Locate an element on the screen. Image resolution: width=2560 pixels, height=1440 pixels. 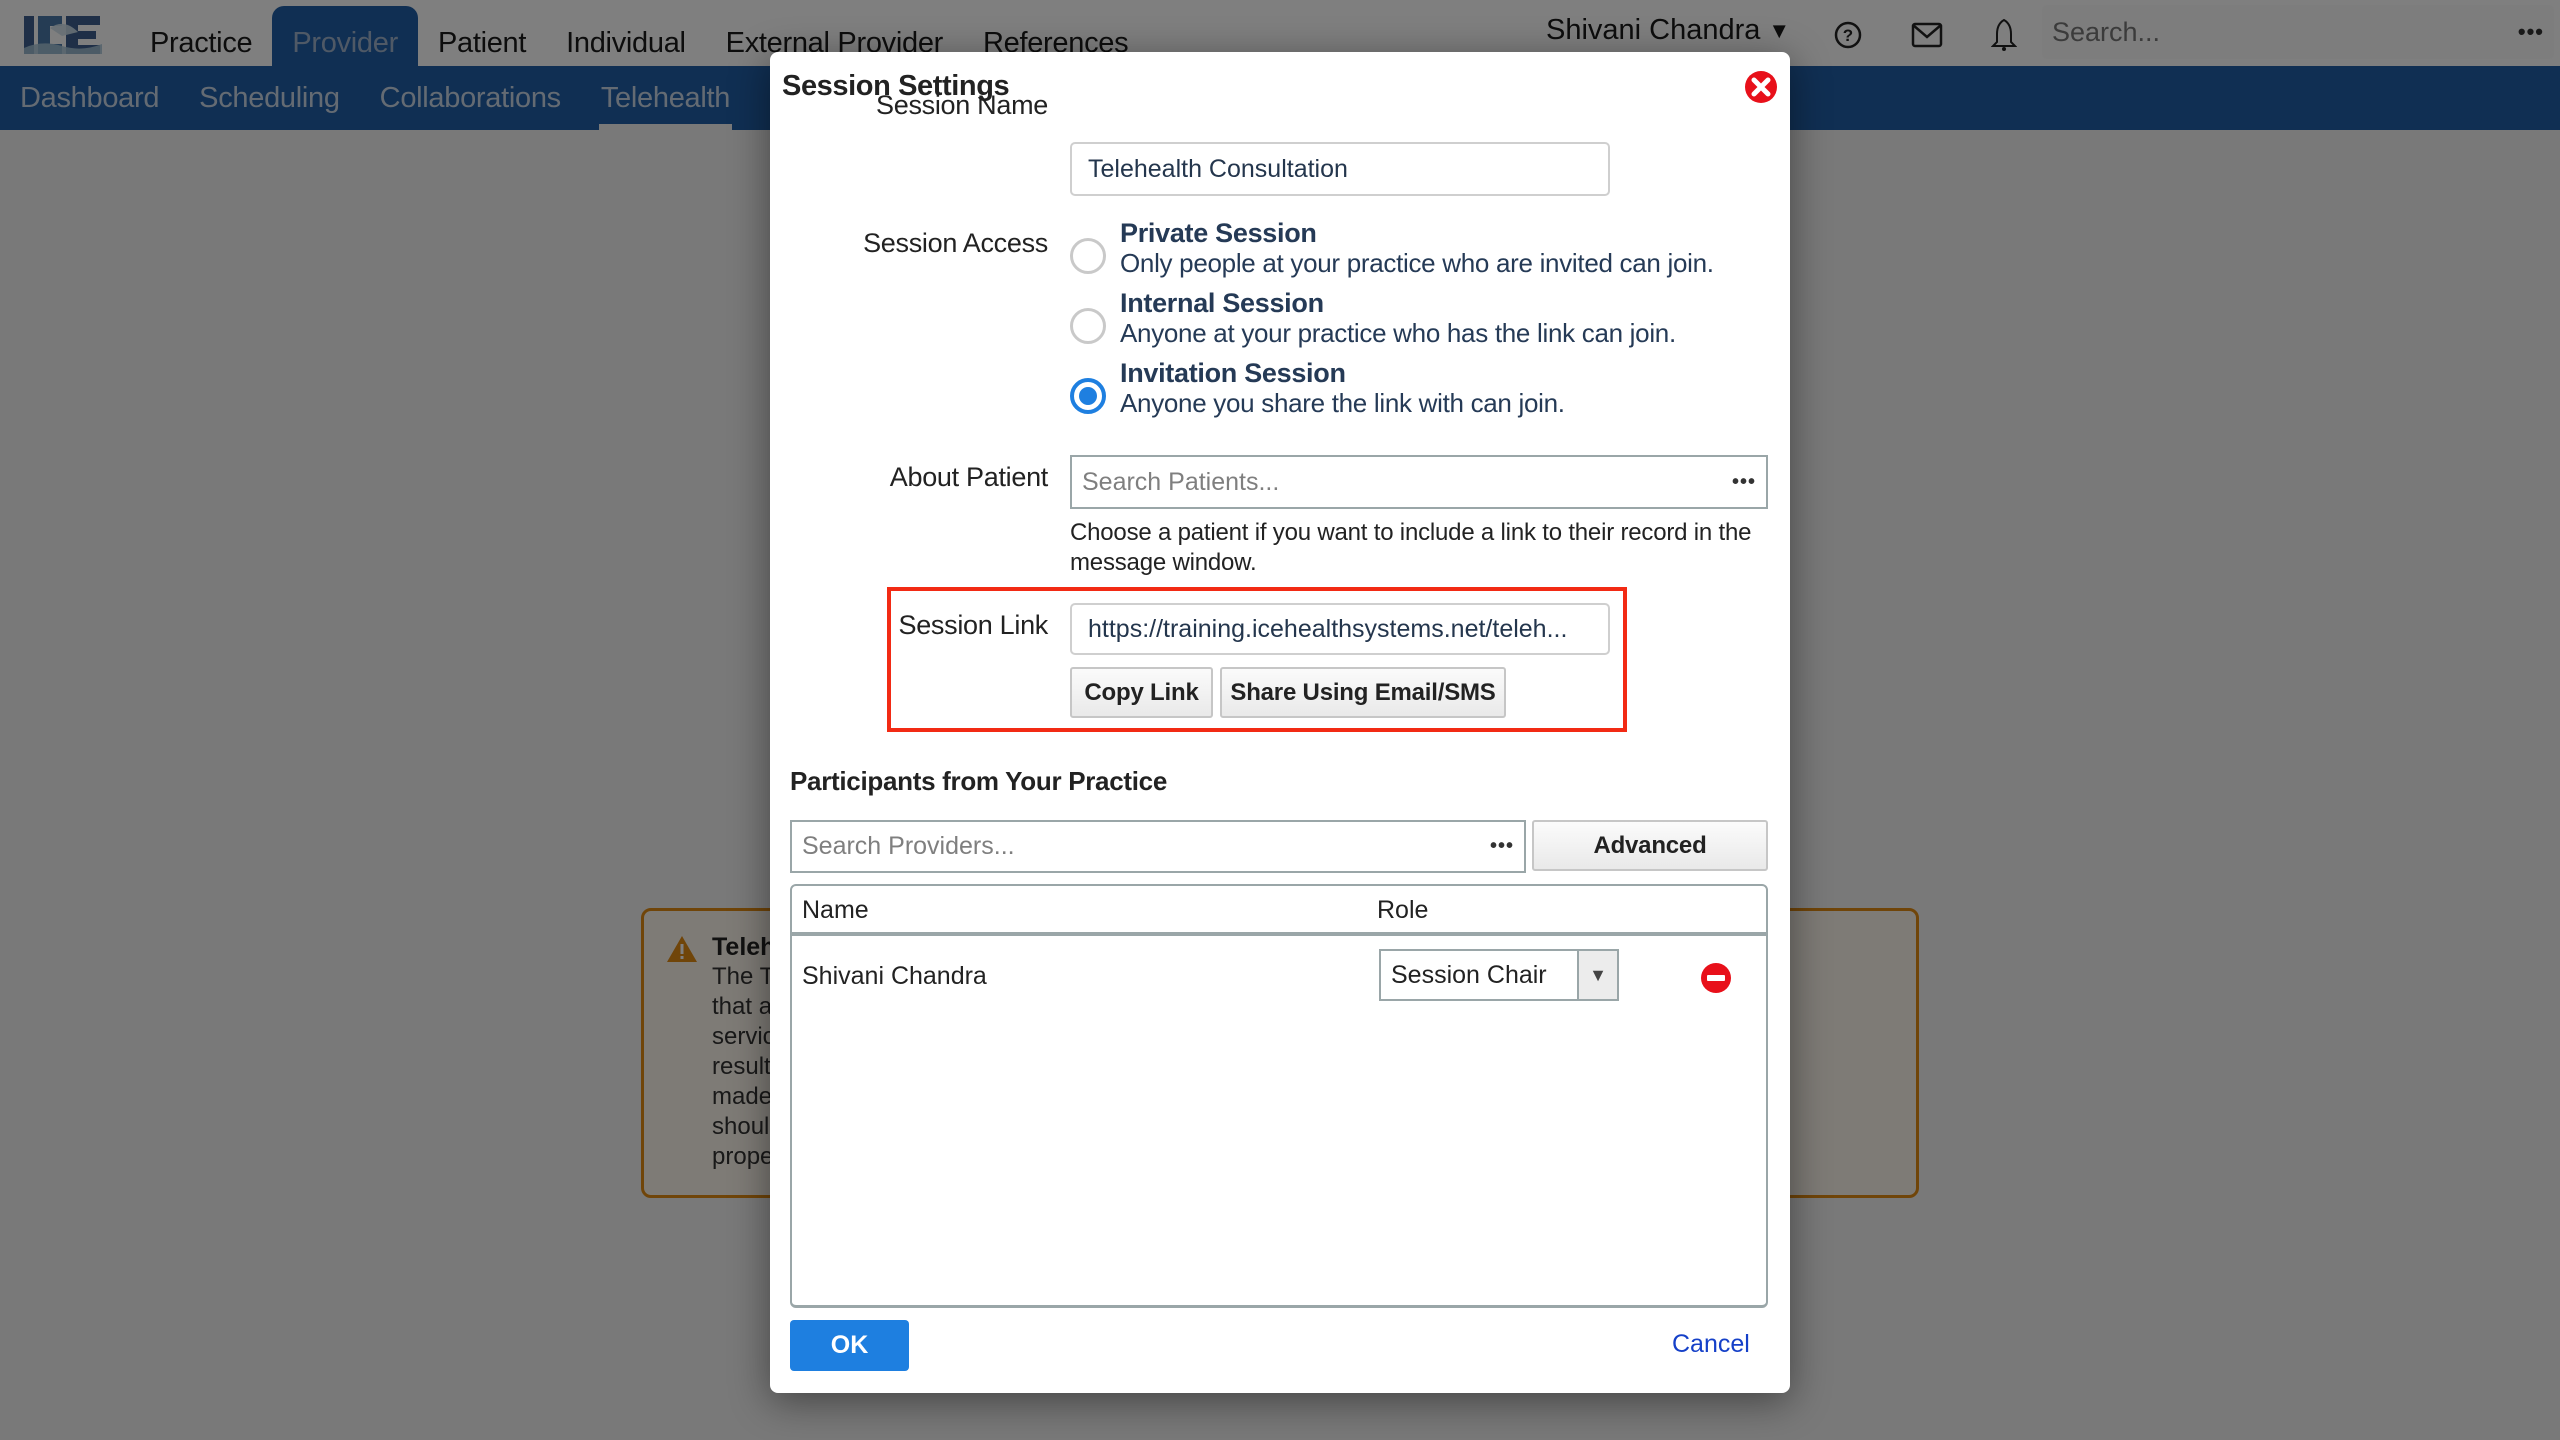
session-access-label: Session Access is located at coordinates (955, 243).